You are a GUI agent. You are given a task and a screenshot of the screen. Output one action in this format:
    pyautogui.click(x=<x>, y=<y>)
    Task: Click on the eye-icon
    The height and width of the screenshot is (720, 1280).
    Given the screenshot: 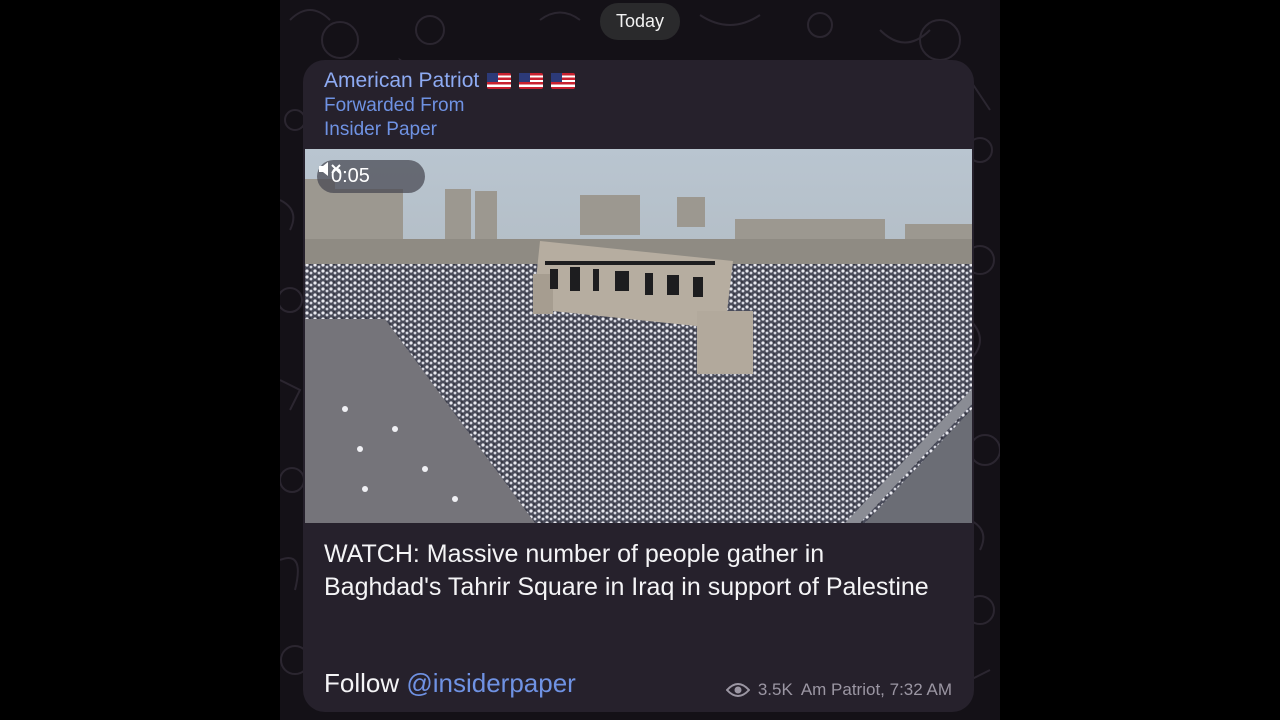 What is the action you would take?
    pyautogui.click(x=737, y=690)
    